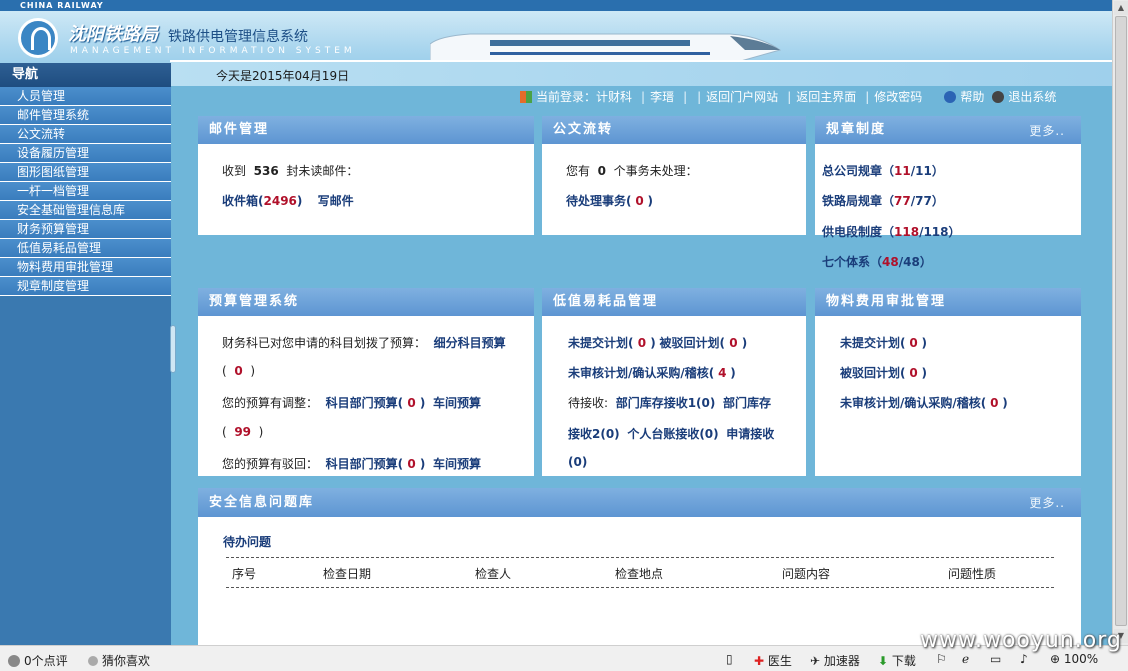 Image resolution: width=1128 pixels, height=671 pixels. I want to click on zoom-icon: ⊕, so click(1055, 659).